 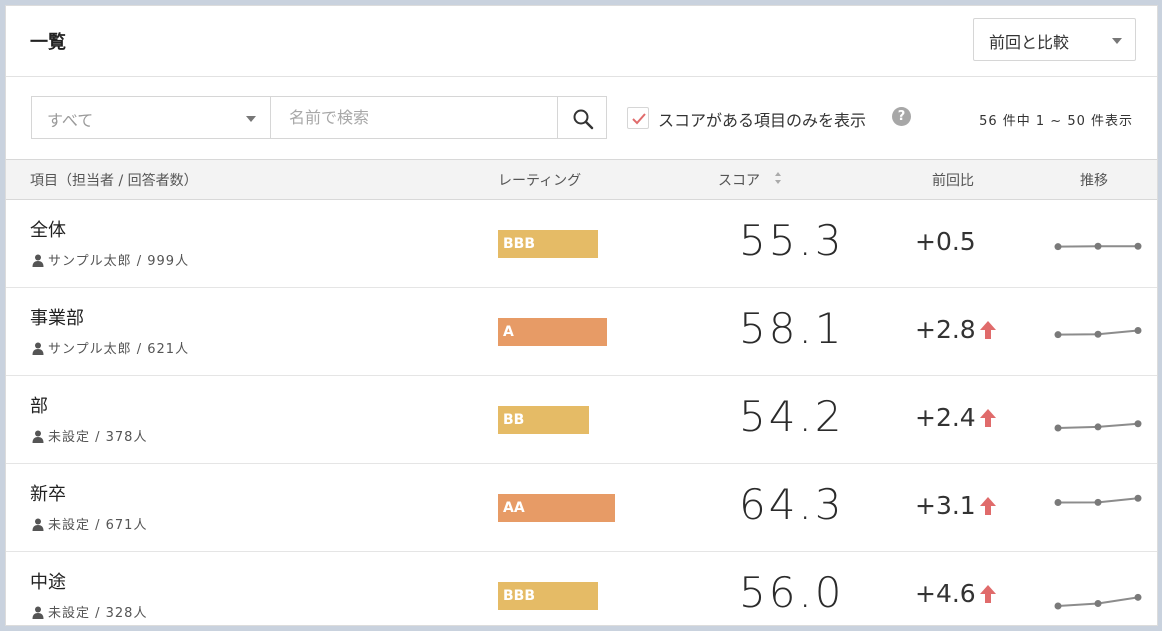 What do you see at coordinates (48, 494) in the screenshot?
I see `row-name: 新卒` at bounding box center [48, 494].